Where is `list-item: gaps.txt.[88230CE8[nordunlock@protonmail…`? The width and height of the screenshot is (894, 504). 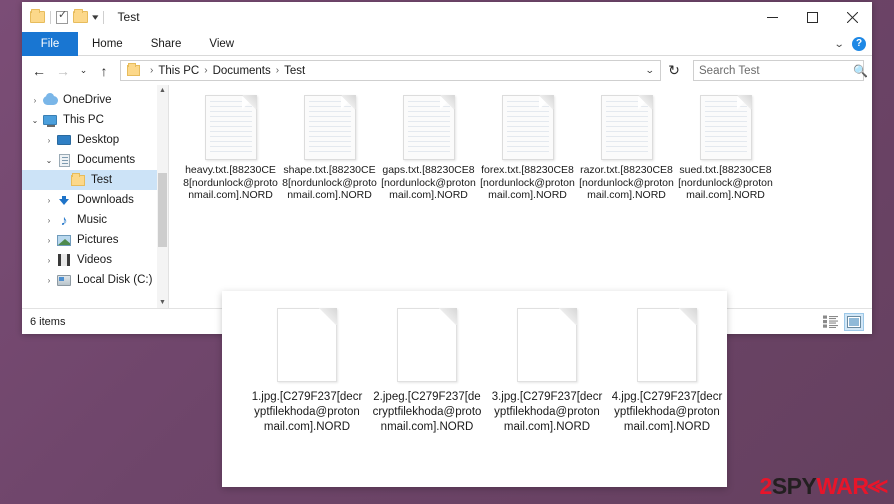 list-item: gaps.txt.[88230CE8[nordunlock@protonmail… is located at coordinates (428, 148).